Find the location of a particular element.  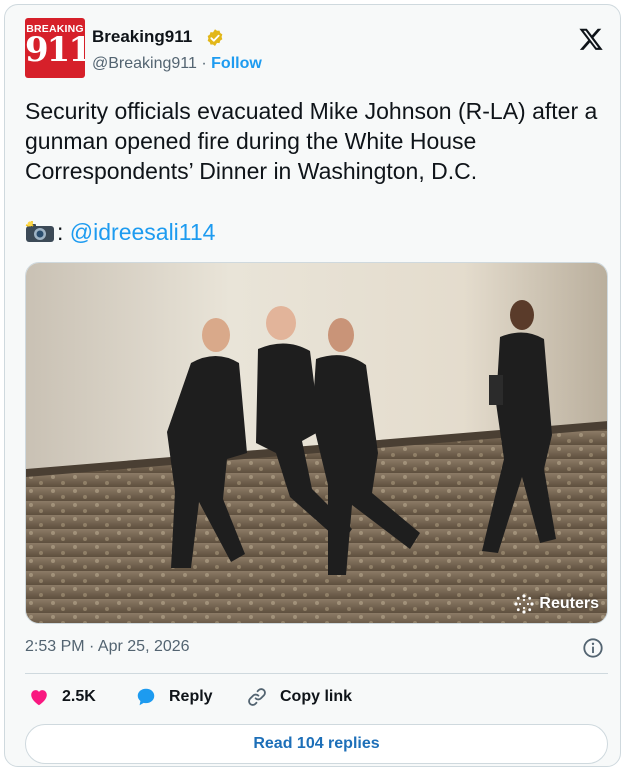

copy-link-label: Copy link is located at coordinates (316, 696).